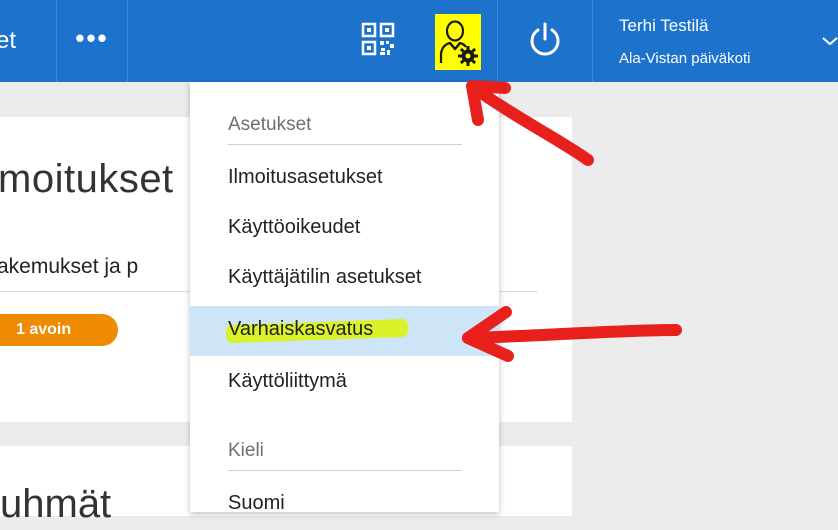 The width and height of the screenshot is (838, 530). I want to click on menu-item-label: Suomi, so click(256, 503).